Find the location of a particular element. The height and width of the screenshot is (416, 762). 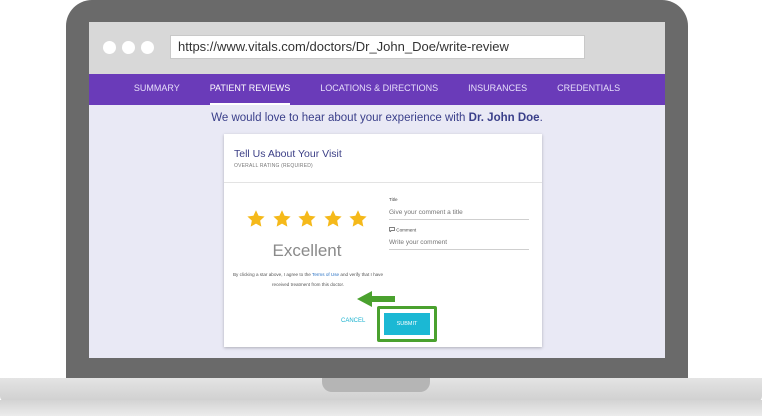

terms-of-use-link: Terms of Use is located at coordinates (325, 274).